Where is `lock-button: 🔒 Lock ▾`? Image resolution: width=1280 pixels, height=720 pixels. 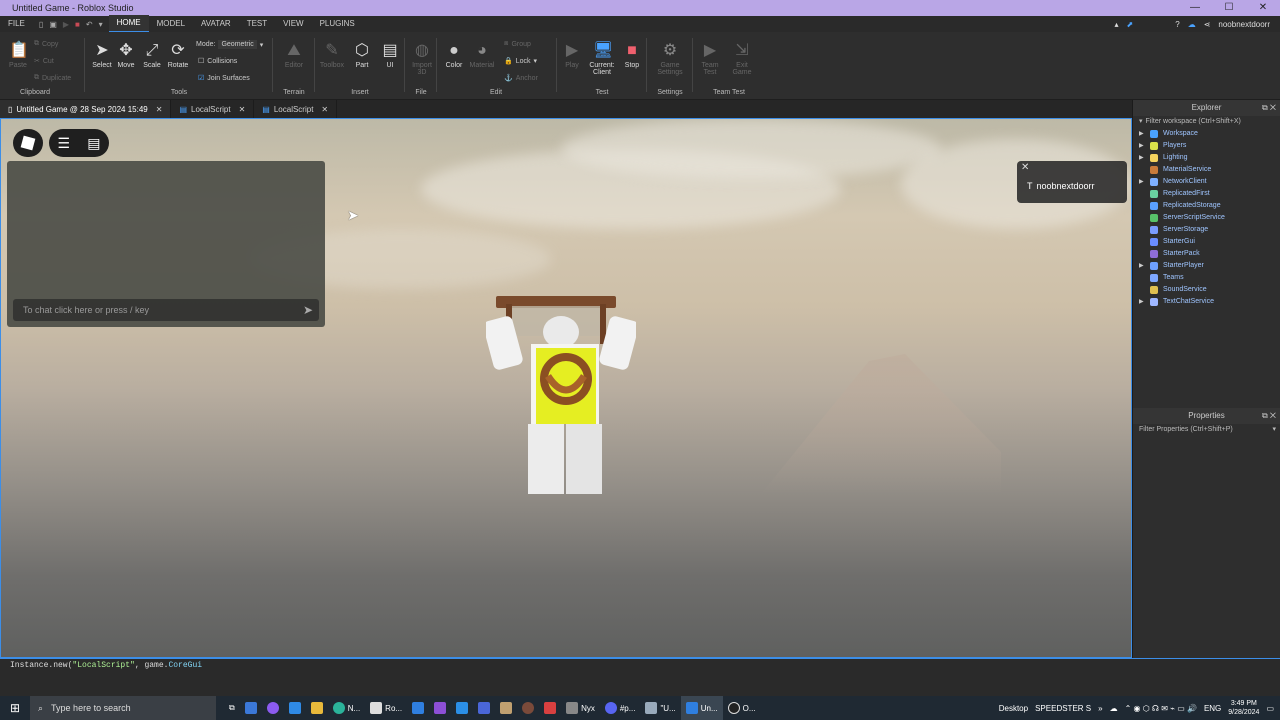 lock-button: 🔒 Lock ▾ is located at coordinates (520, 61).